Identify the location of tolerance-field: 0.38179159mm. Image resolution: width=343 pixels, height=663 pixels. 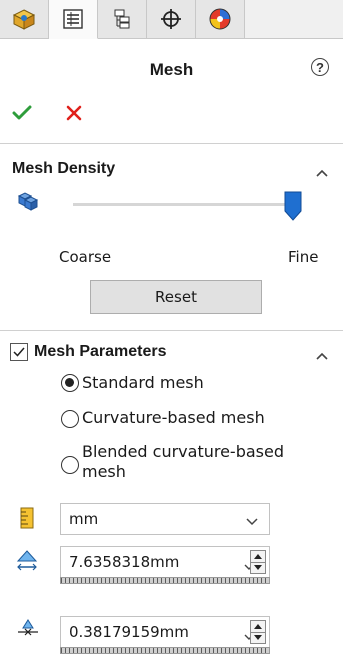
(165, 632).